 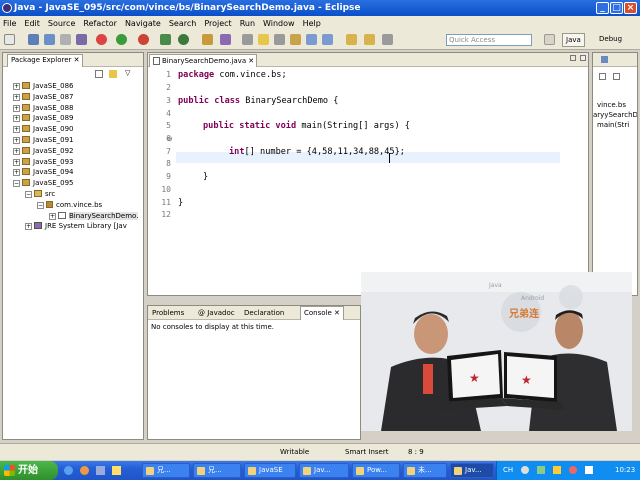 I want to click on menu-navigate: Navigate, so click(x=143, y=23).